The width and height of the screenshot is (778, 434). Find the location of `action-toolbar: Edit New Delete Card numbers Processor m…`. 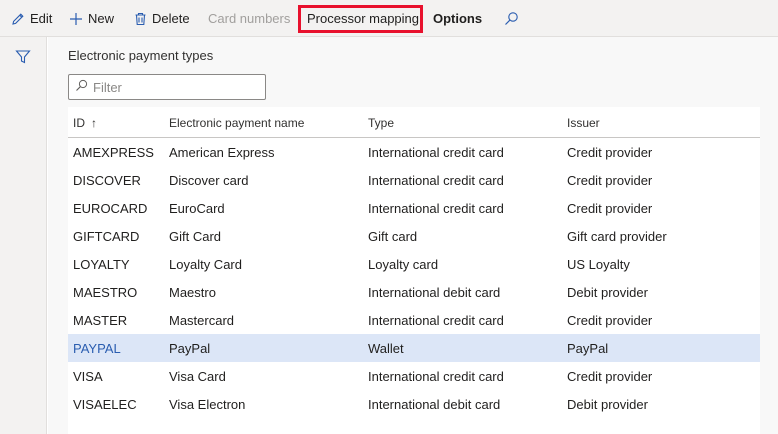

action-toolbar: Edit New Delete Card numbers Processor m… is located at coordinates (389, 18).